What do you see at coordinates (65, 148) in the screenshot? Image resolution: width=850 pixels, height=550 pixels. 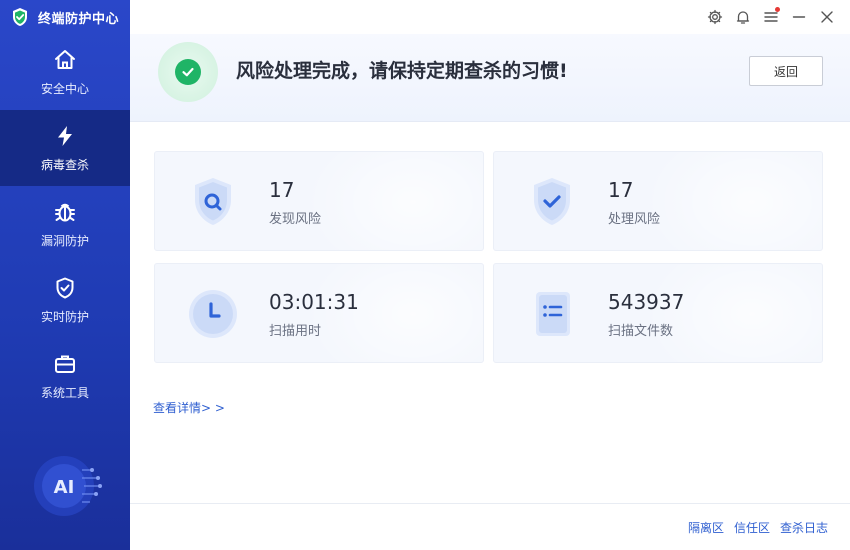 I see `sidebar-item-virus-scan: 病毒查杀` at bounding box center [65, 148].